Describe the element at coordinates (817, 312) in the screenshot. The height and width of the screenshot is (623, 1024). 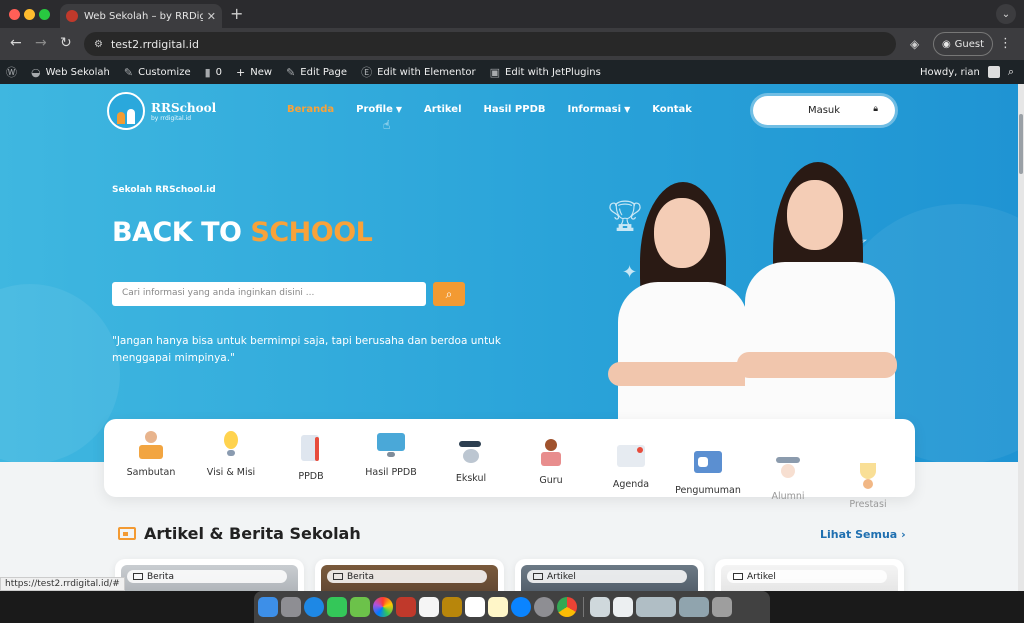
I see `student-illustration-right` at that location.